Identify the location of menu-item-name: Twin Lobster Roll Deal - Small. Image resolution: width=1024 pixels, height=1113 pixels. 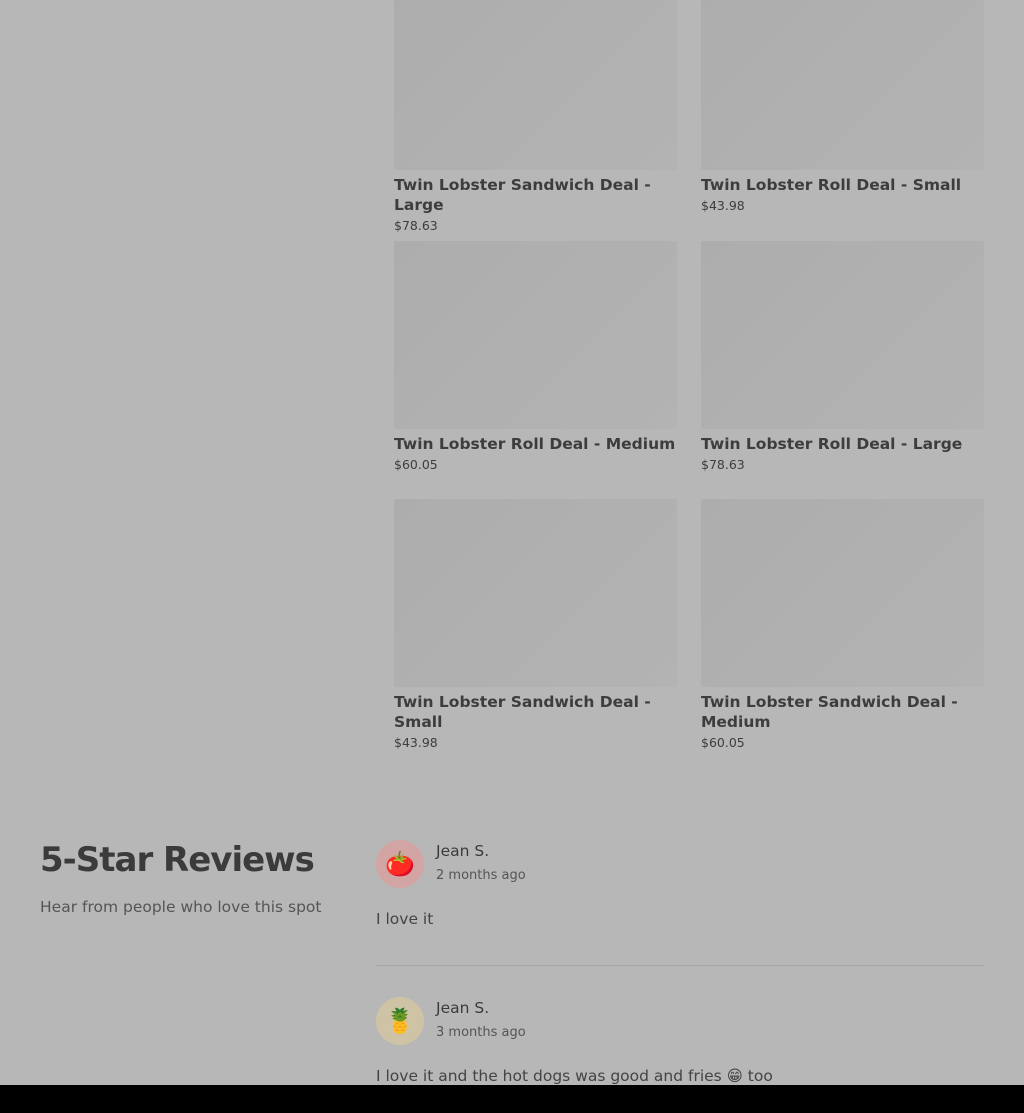
(831, 185).